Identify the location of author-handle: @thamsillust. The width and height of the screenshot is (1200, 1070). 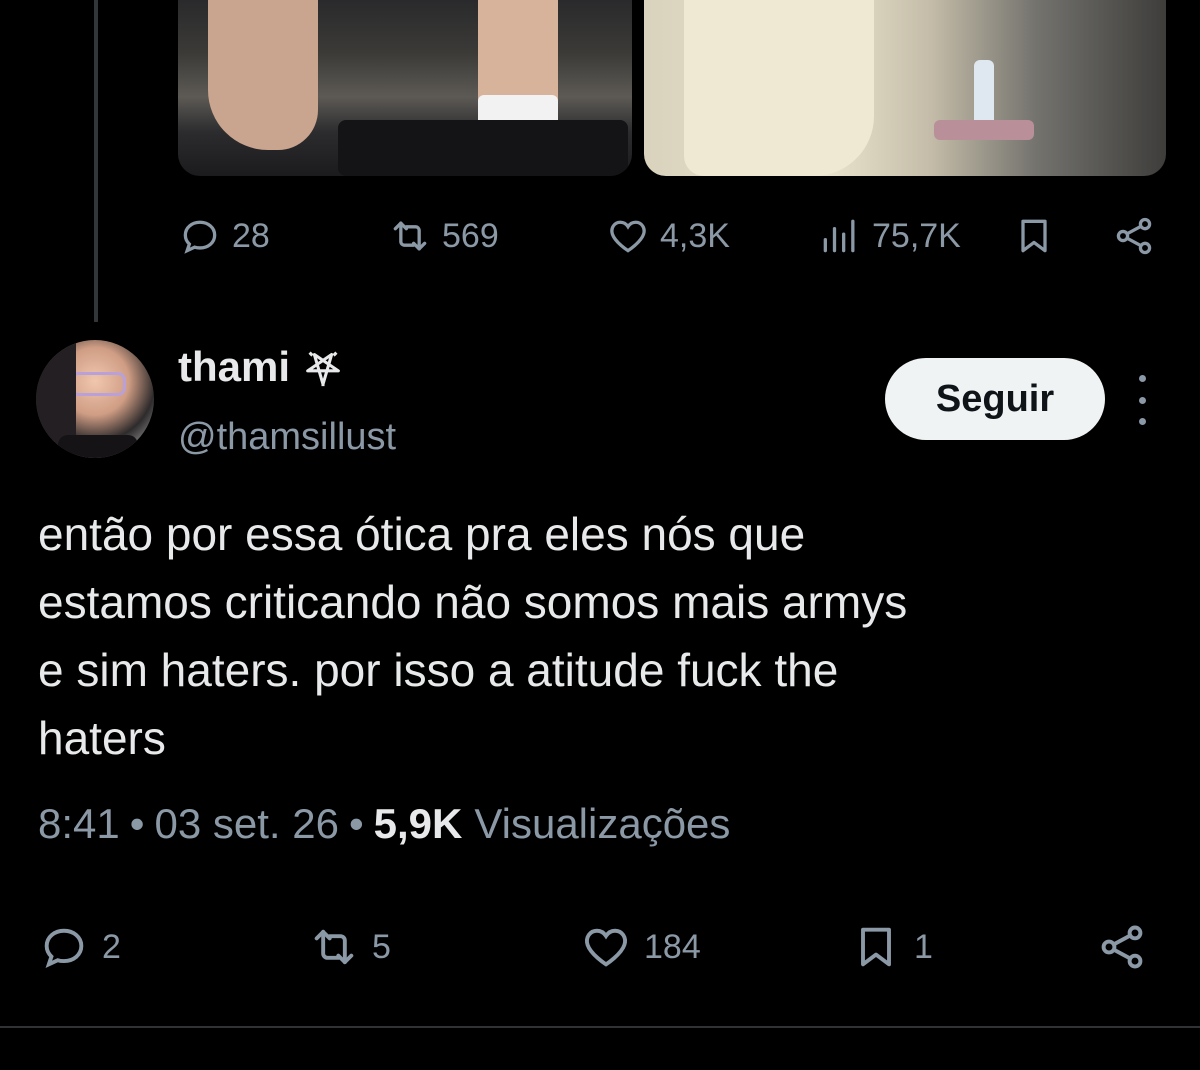
(287, 437).